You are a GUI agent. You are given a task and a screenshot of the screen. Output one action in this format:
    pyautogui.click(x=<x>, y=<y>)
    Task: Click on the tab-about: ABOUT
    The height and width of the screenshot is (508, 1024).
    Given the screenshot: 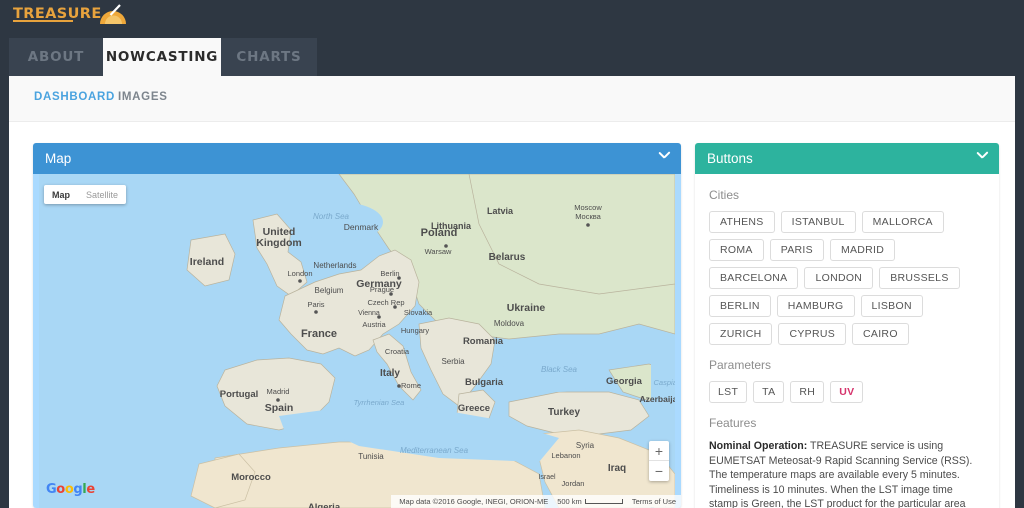 What is the action you would take?
    pyautogui.click(x=56, y=57)
    